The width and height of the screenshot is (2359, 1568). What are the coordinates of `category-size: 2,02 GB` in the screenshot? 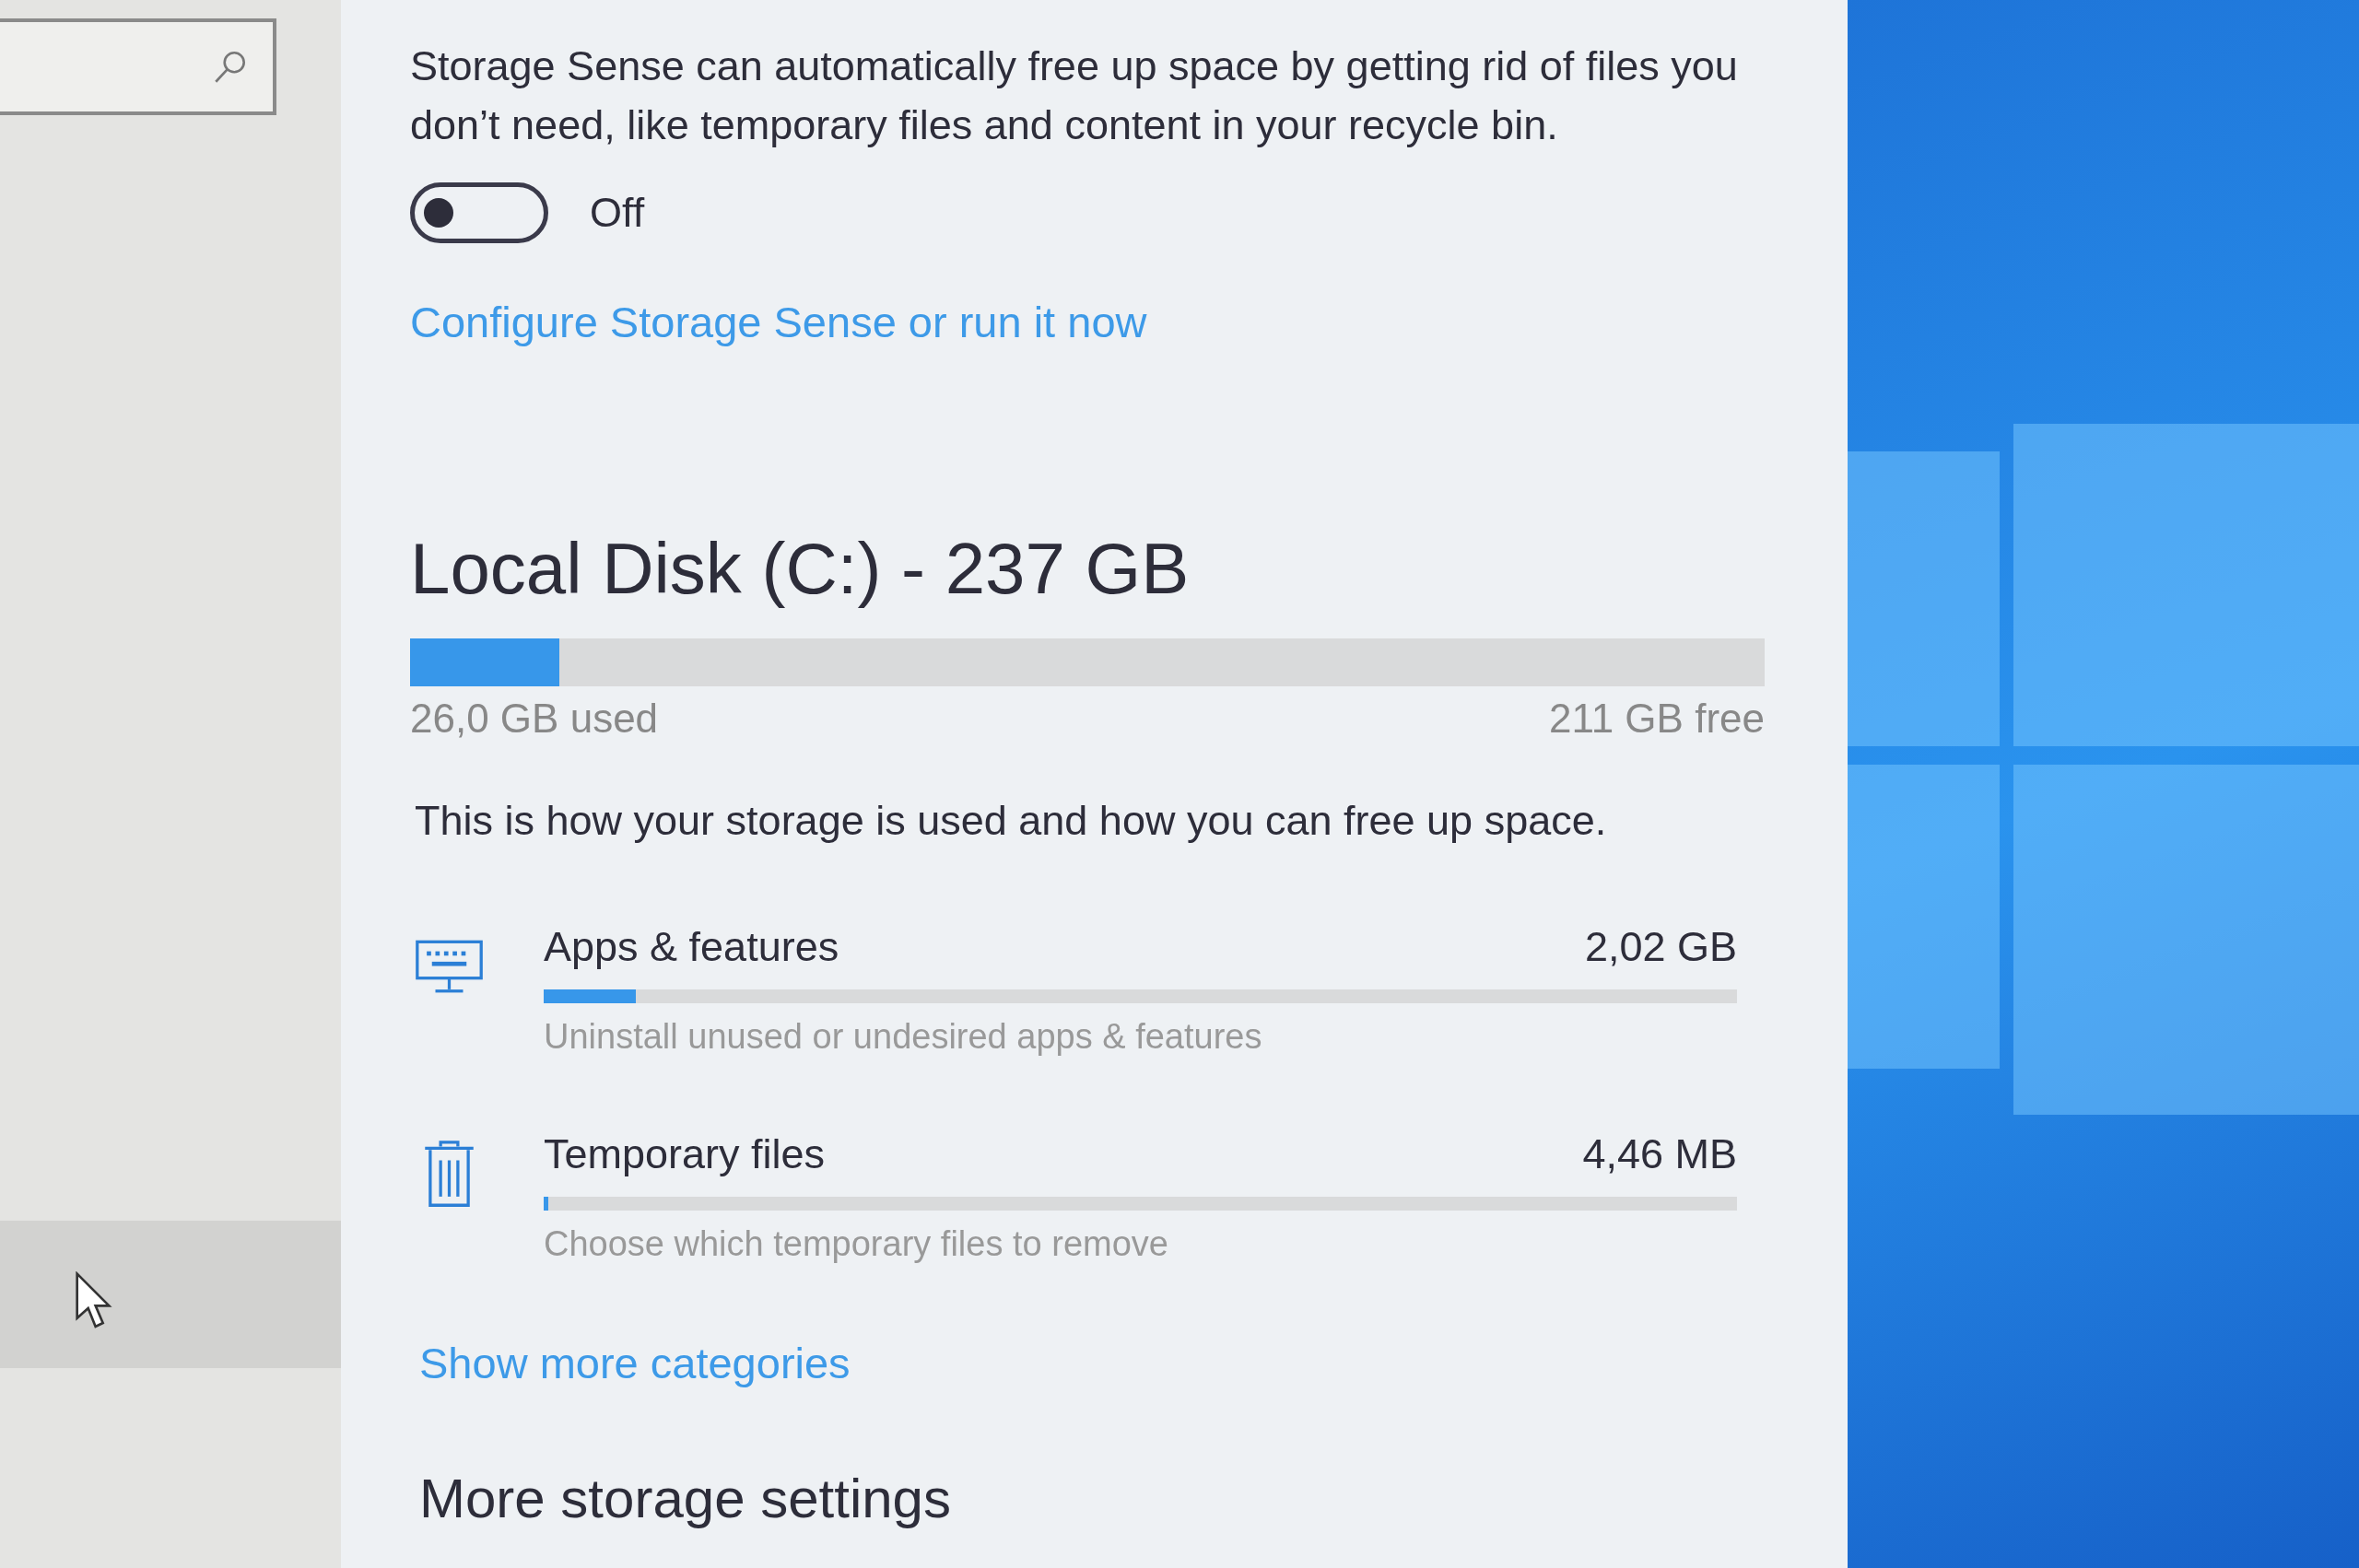 It's located at (1660, 947).